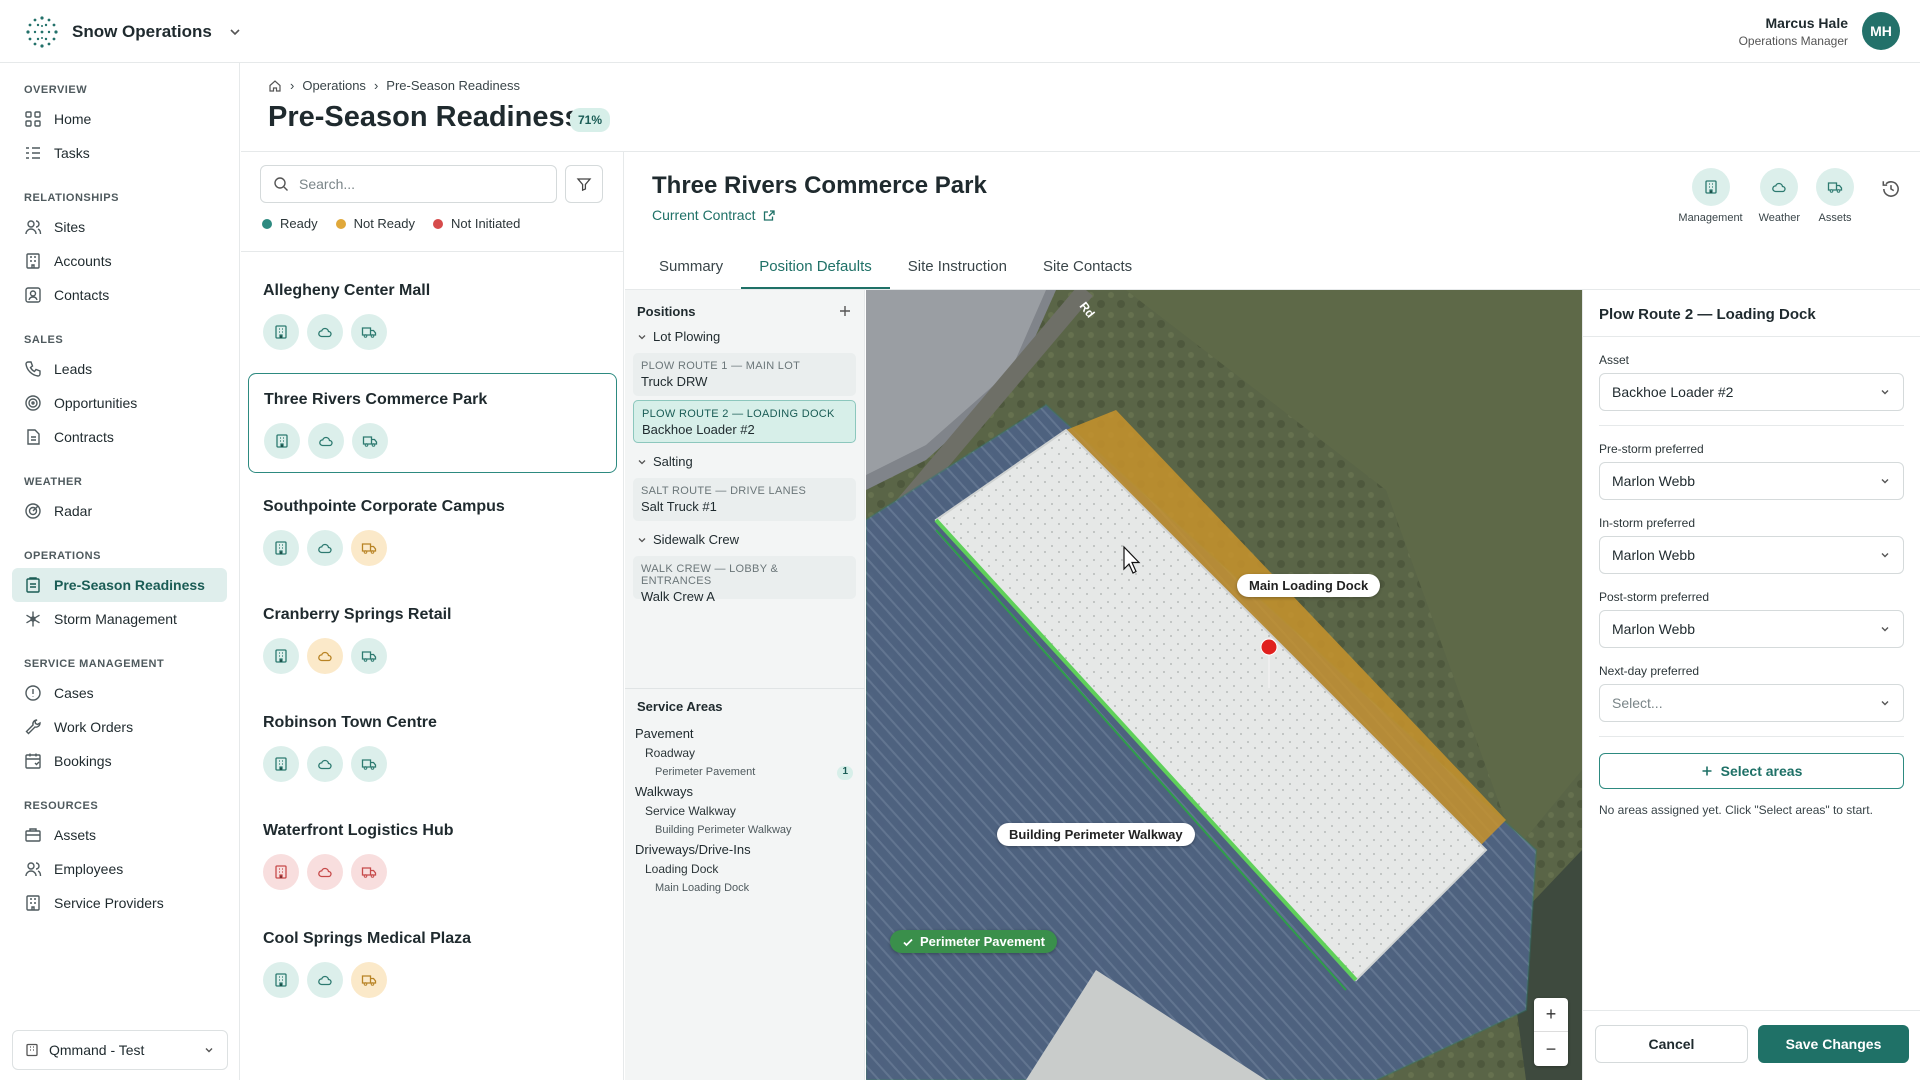 The height and width of the screenshot is (1080, 1920). I want to click on position-item: WALK CREW — LOBBY & ENTRANCES Walk Crew A, so click(744, 580).